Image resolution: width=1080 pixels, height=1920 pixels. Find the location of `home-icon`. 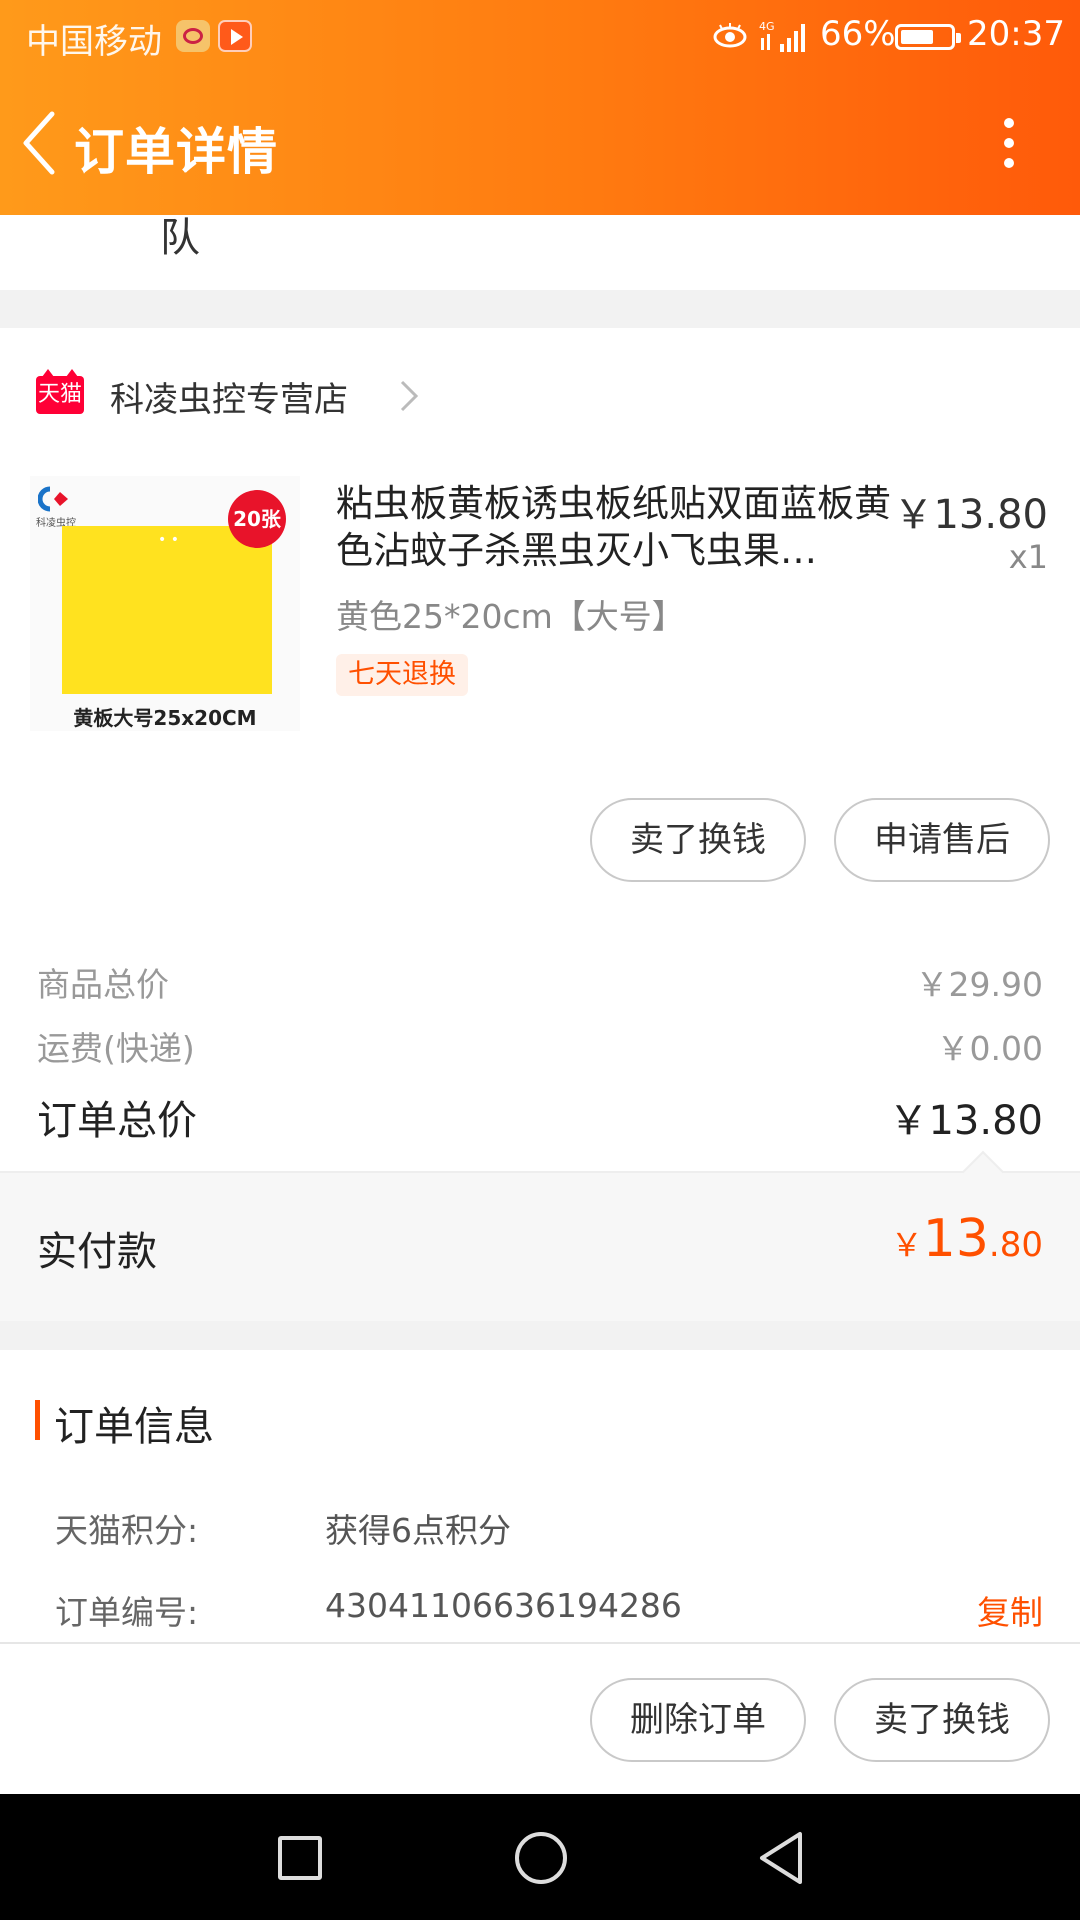

home-icon is located at coordinates (541, 1858).